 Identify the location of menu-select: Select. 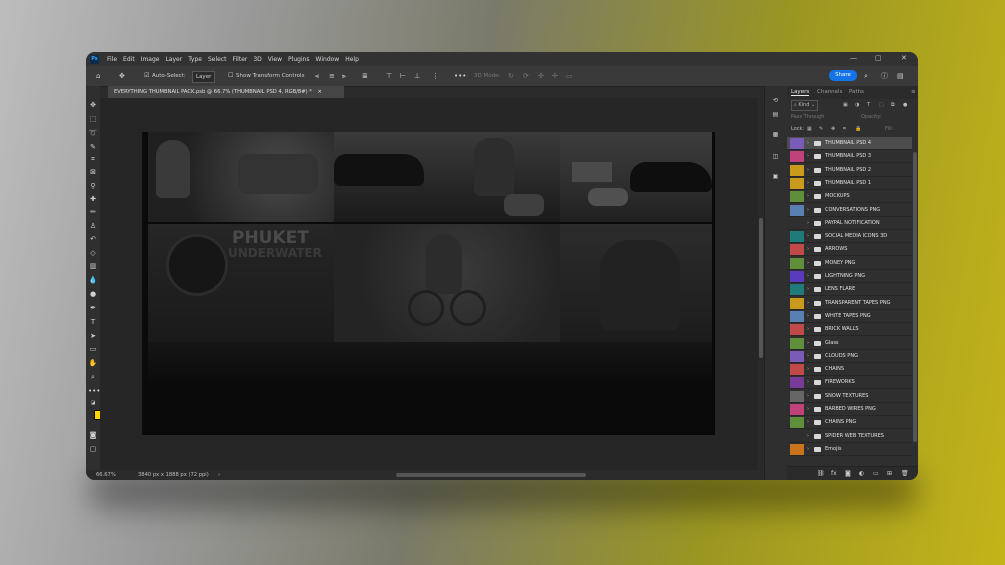
(217, 59).